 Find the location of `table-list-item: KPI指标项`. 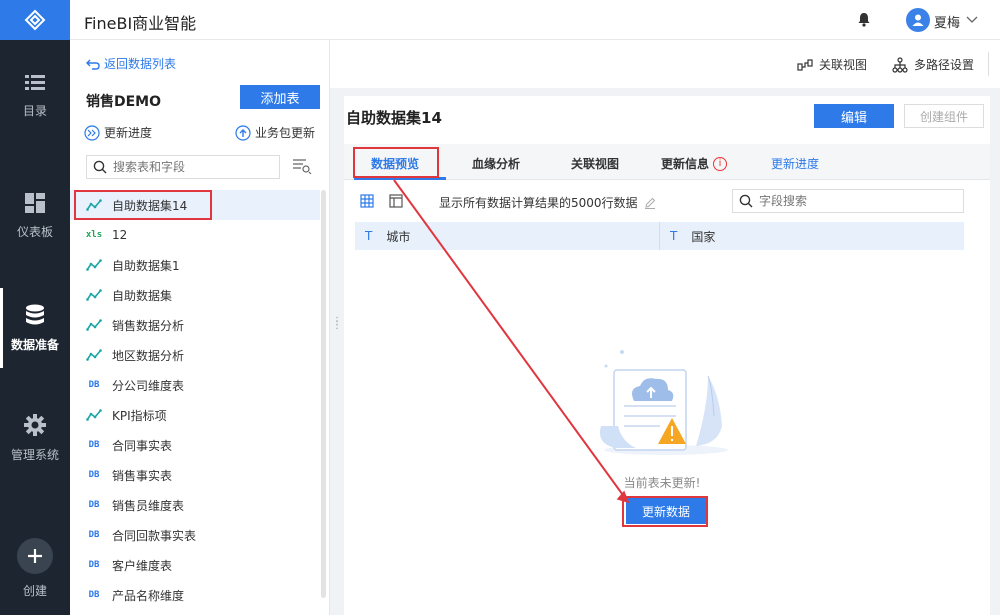

table-list-item: KPI指标项 is located at coordinates (195, 415).